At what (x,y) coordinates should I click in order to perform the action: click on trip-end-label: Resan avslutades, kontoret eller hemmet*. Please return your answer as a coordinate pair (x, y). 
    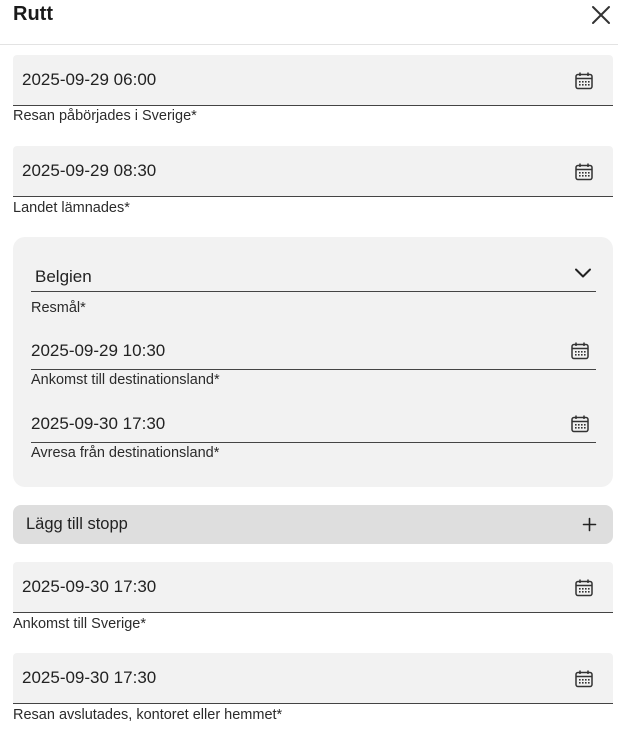
    Looking at the image, I should click on (148, 715).